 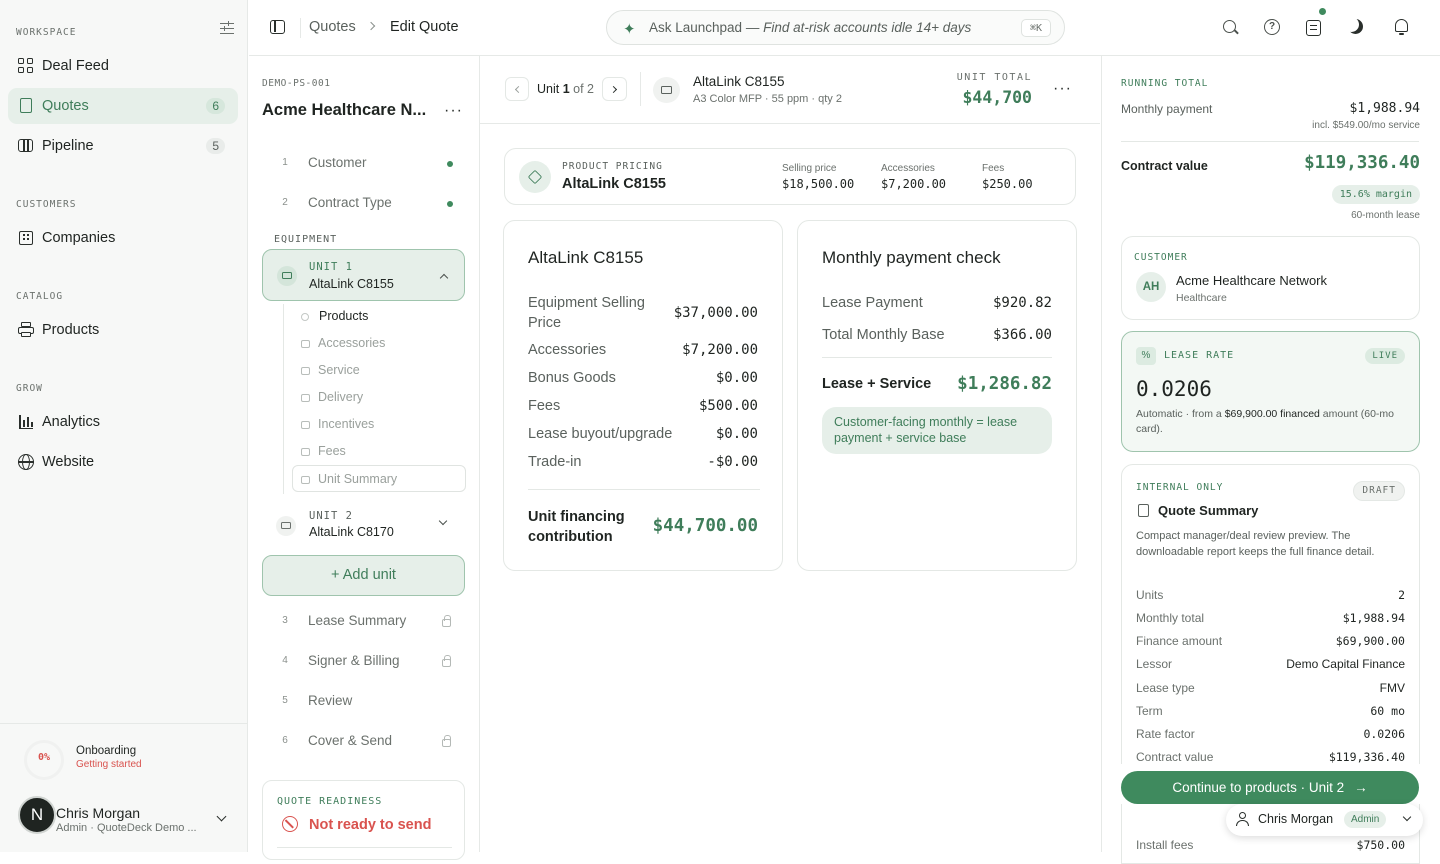 I want to click on substep-accessories: Accessories, so click(x=343, y=343).